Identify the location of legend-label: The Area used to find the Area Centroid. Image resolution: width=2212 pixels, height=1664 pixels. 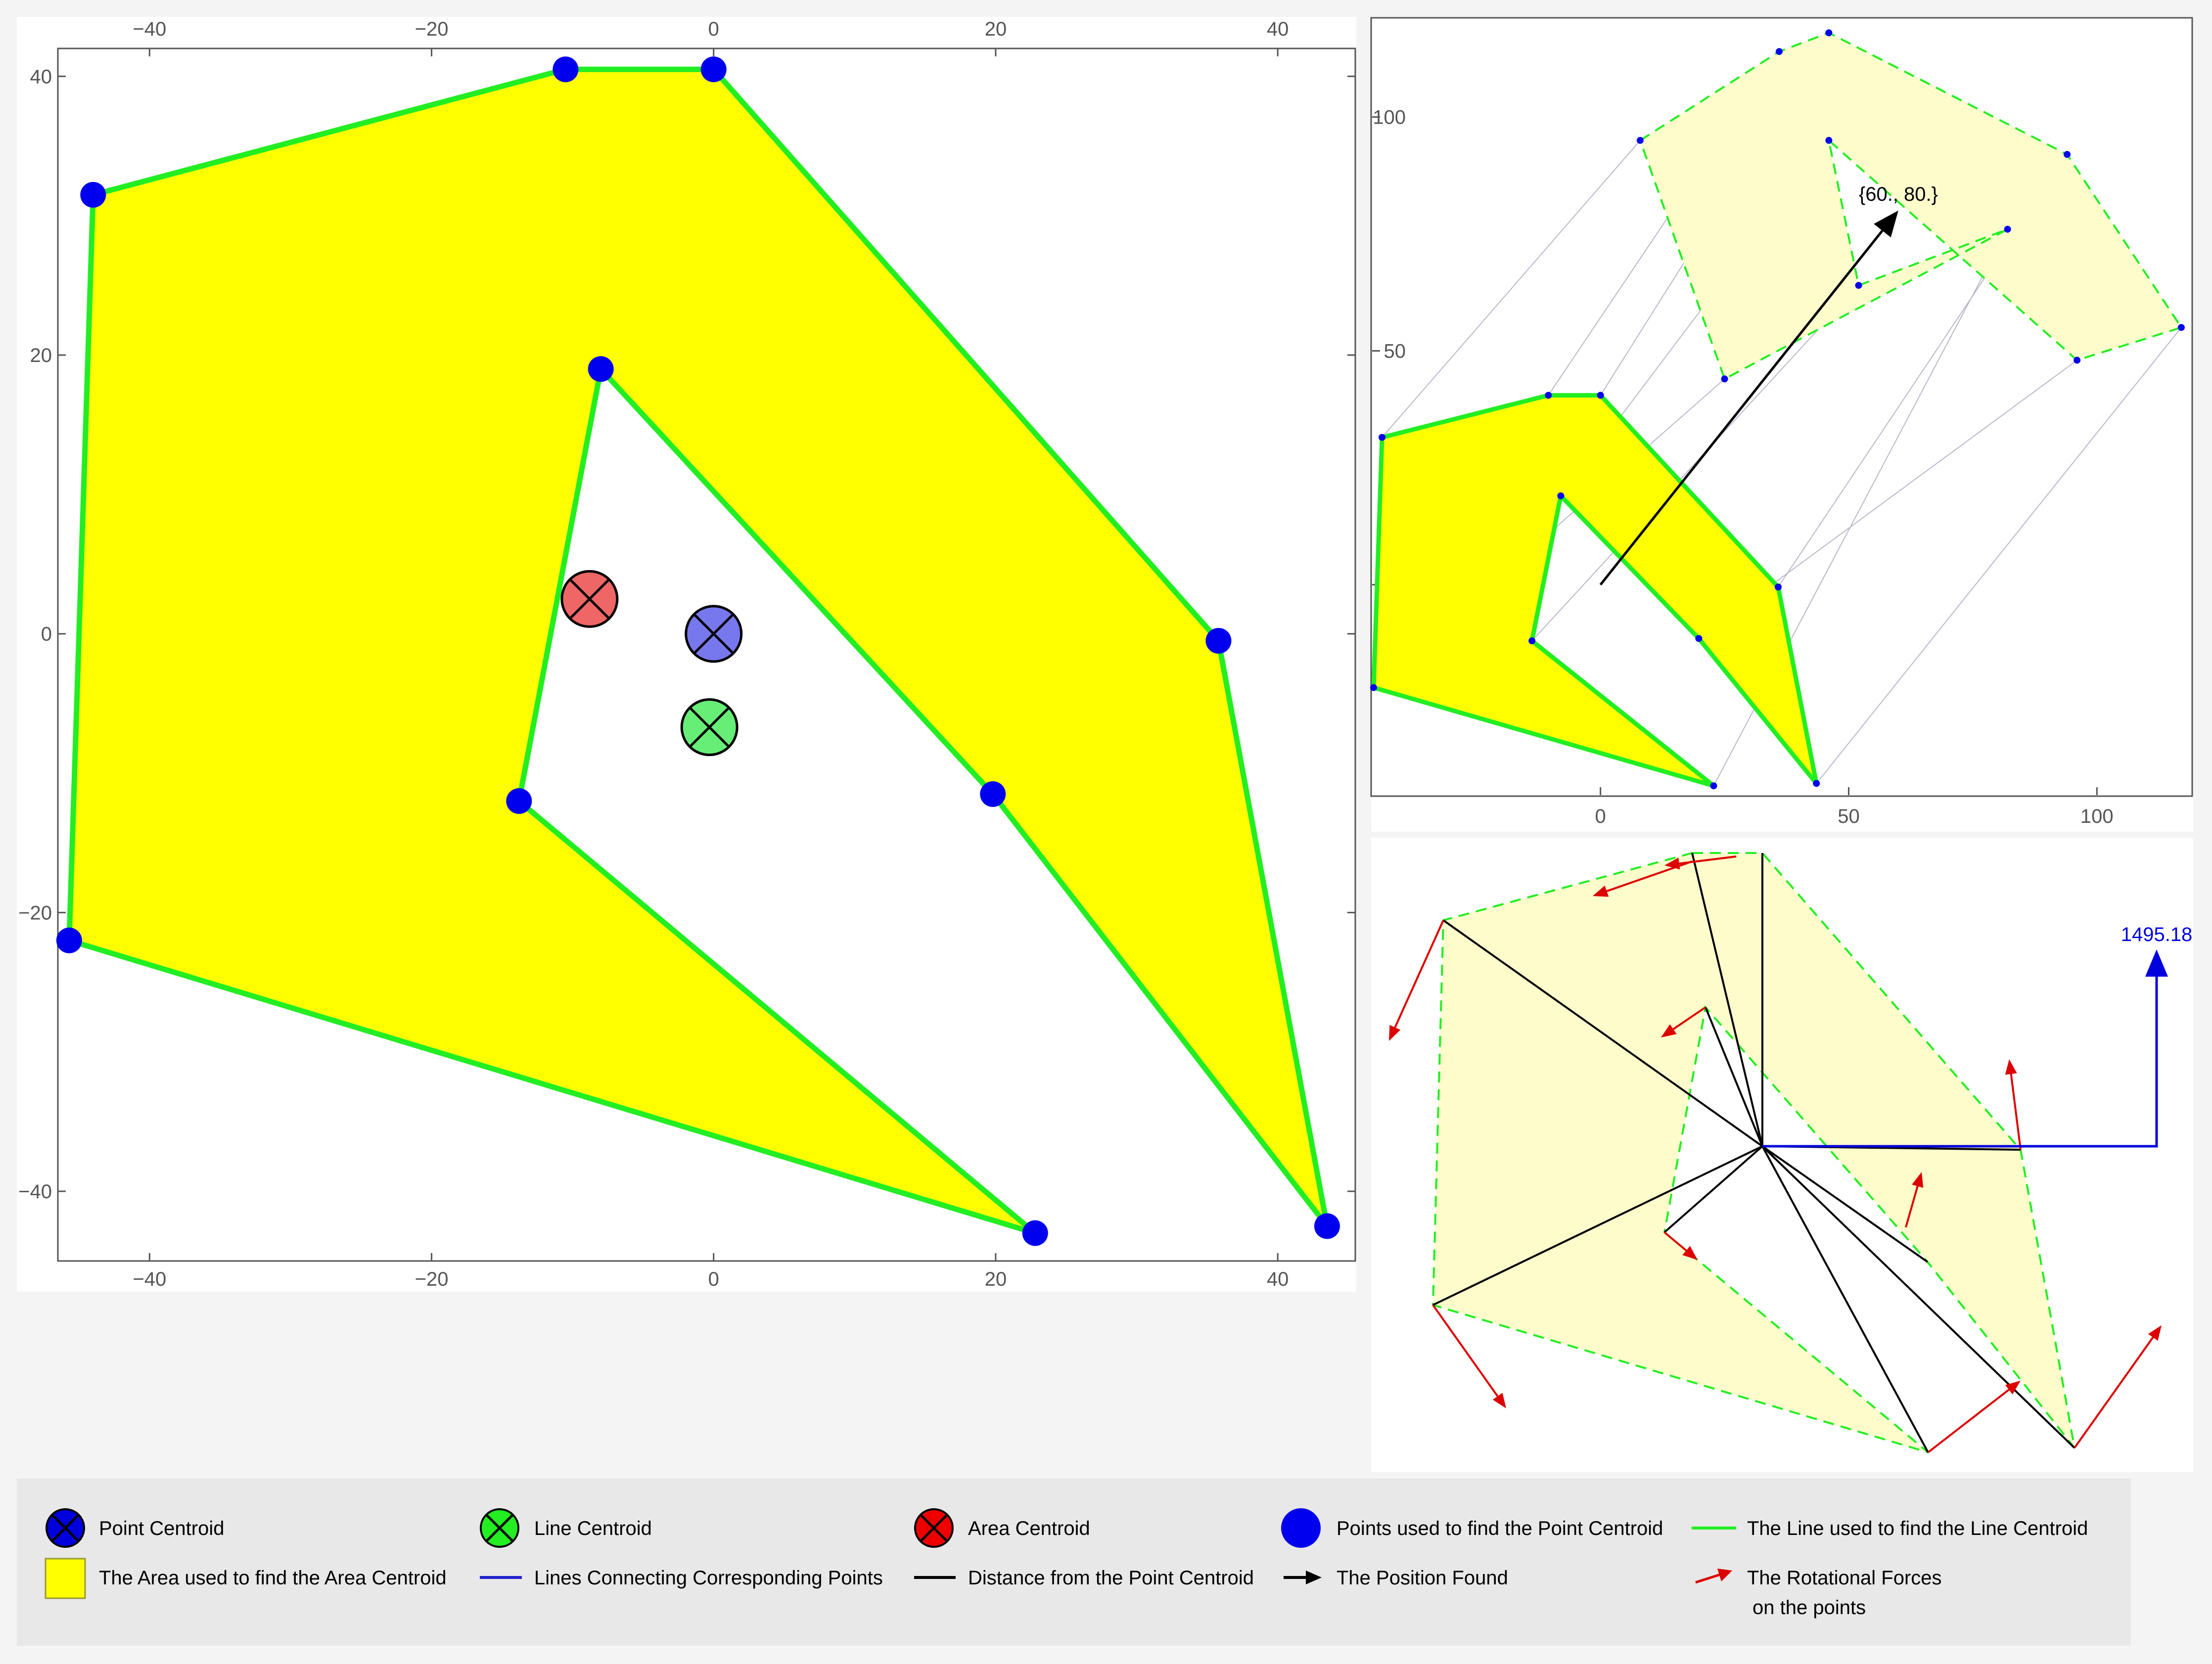
(273, 1578).